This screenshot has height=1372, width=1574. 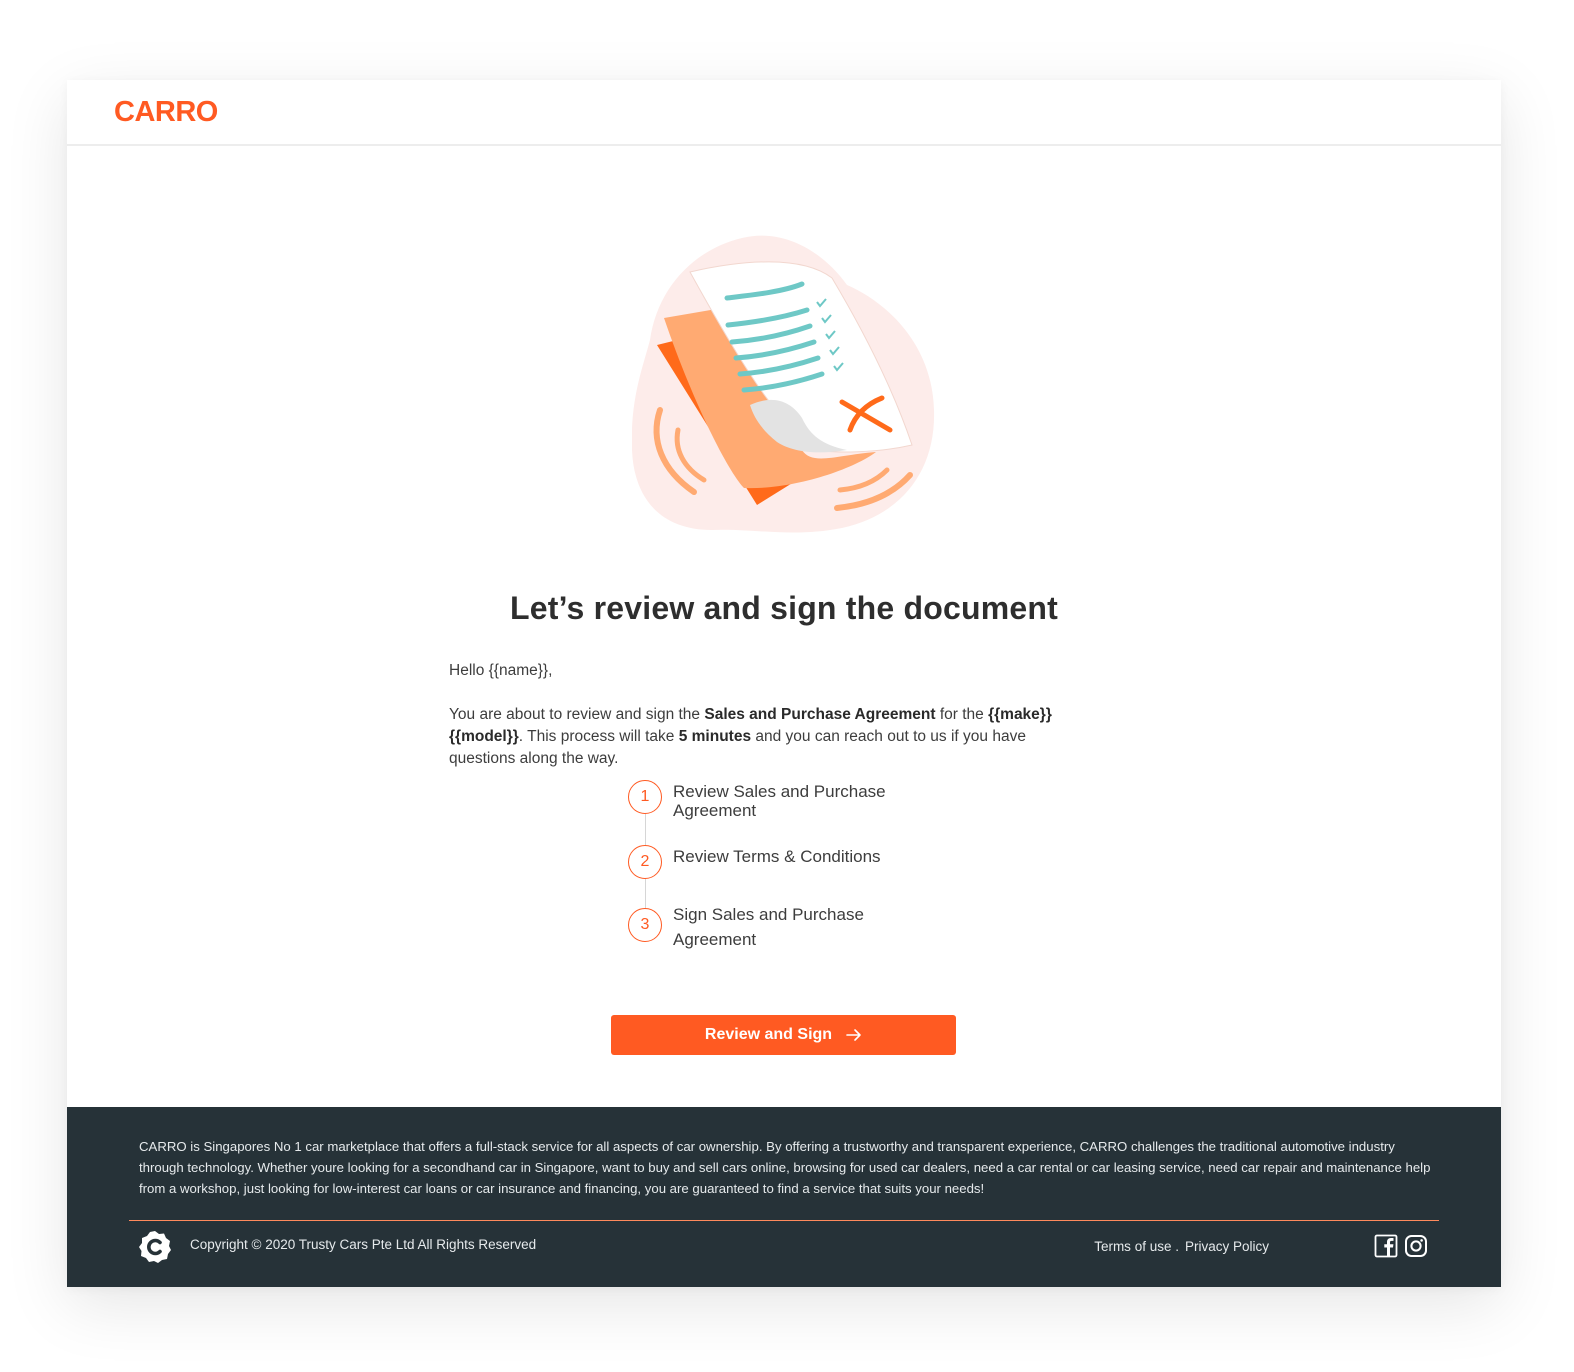 What do you see at coordinates (1416, 1246) in the screenshot?
I see `instagram-icon` at bounding box center [1416, 1246].